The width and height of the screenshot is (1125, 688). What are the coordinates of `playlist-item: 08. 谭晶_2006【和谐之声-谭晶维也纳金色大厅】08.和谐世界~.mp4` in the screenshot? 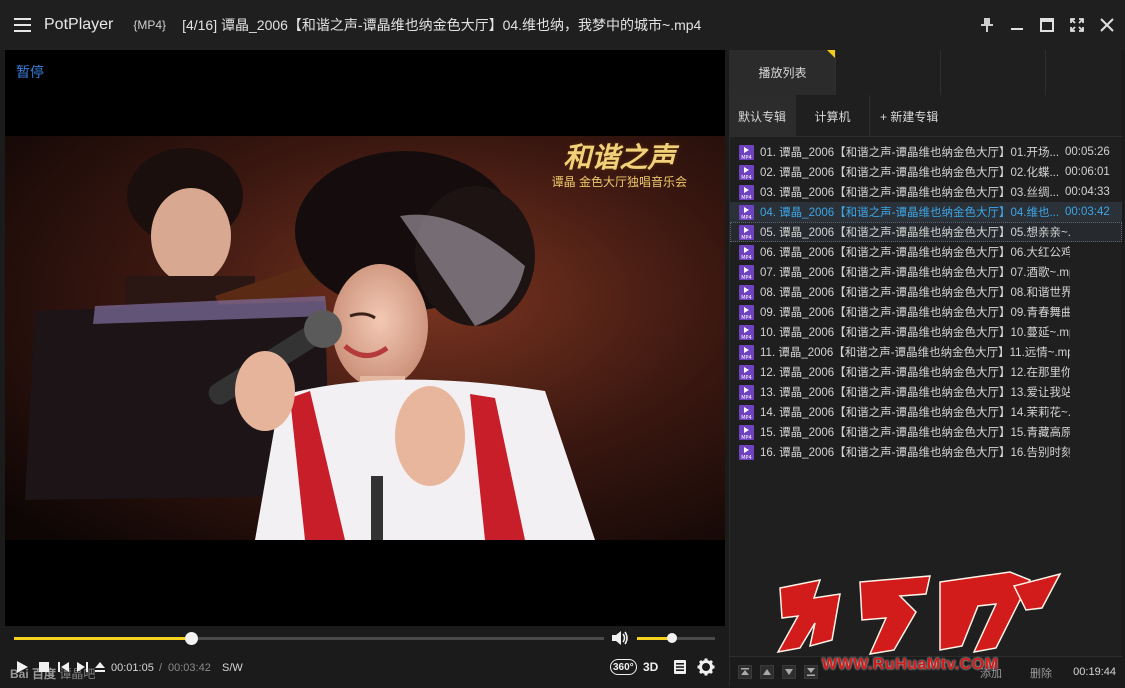 It's located at (926, 292).